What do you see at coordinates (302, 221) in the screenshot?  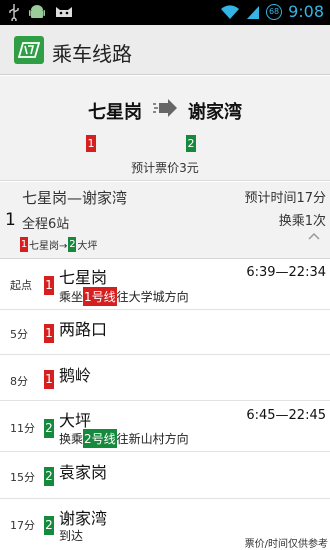 I see `route-transfer-count: 换乘1次` at bounding box center [302, 221].